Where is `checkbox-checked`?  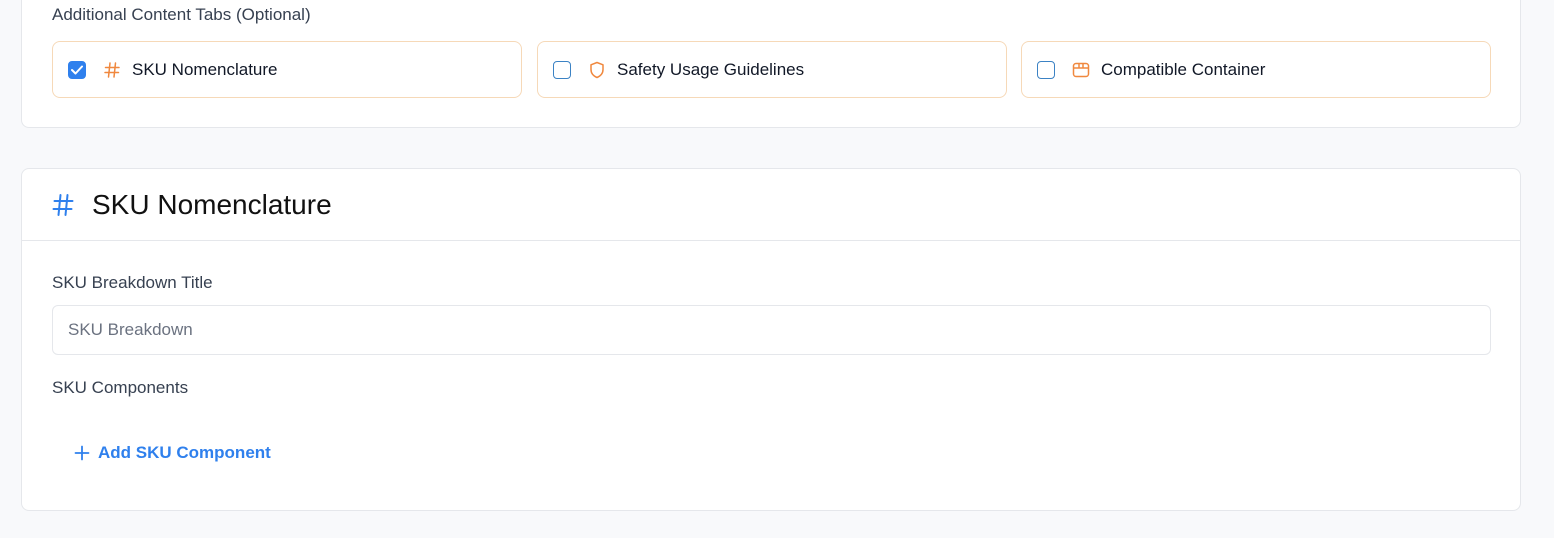
checkbox-checked is located at coordinates (77, 69).